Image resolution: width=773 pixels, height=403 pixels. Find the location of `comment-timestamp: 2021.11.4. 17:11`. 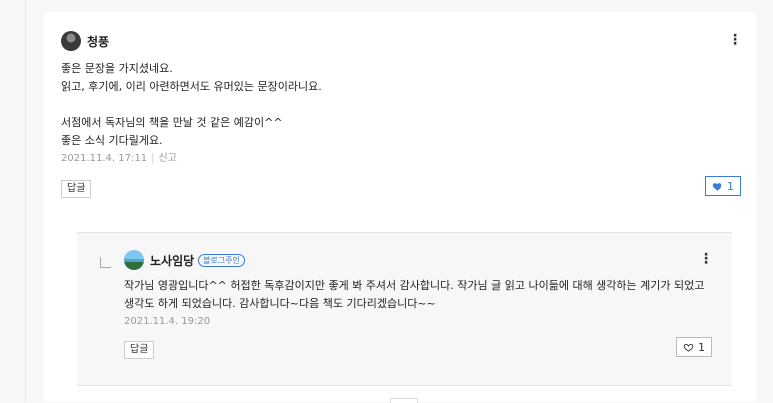

comment-timestamp: 2021.11.4. 17:11 is located at coordinates (104, 158).